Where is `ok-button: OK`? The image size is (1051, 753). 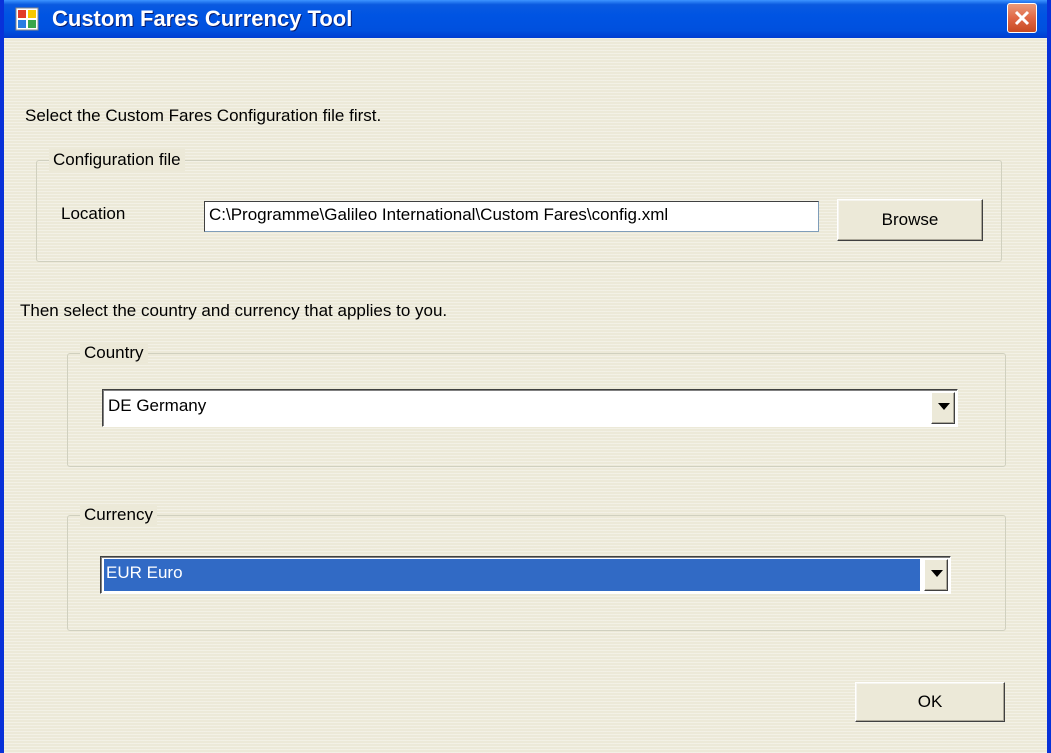 ok-button: OK is located at coordinates (930, 702).